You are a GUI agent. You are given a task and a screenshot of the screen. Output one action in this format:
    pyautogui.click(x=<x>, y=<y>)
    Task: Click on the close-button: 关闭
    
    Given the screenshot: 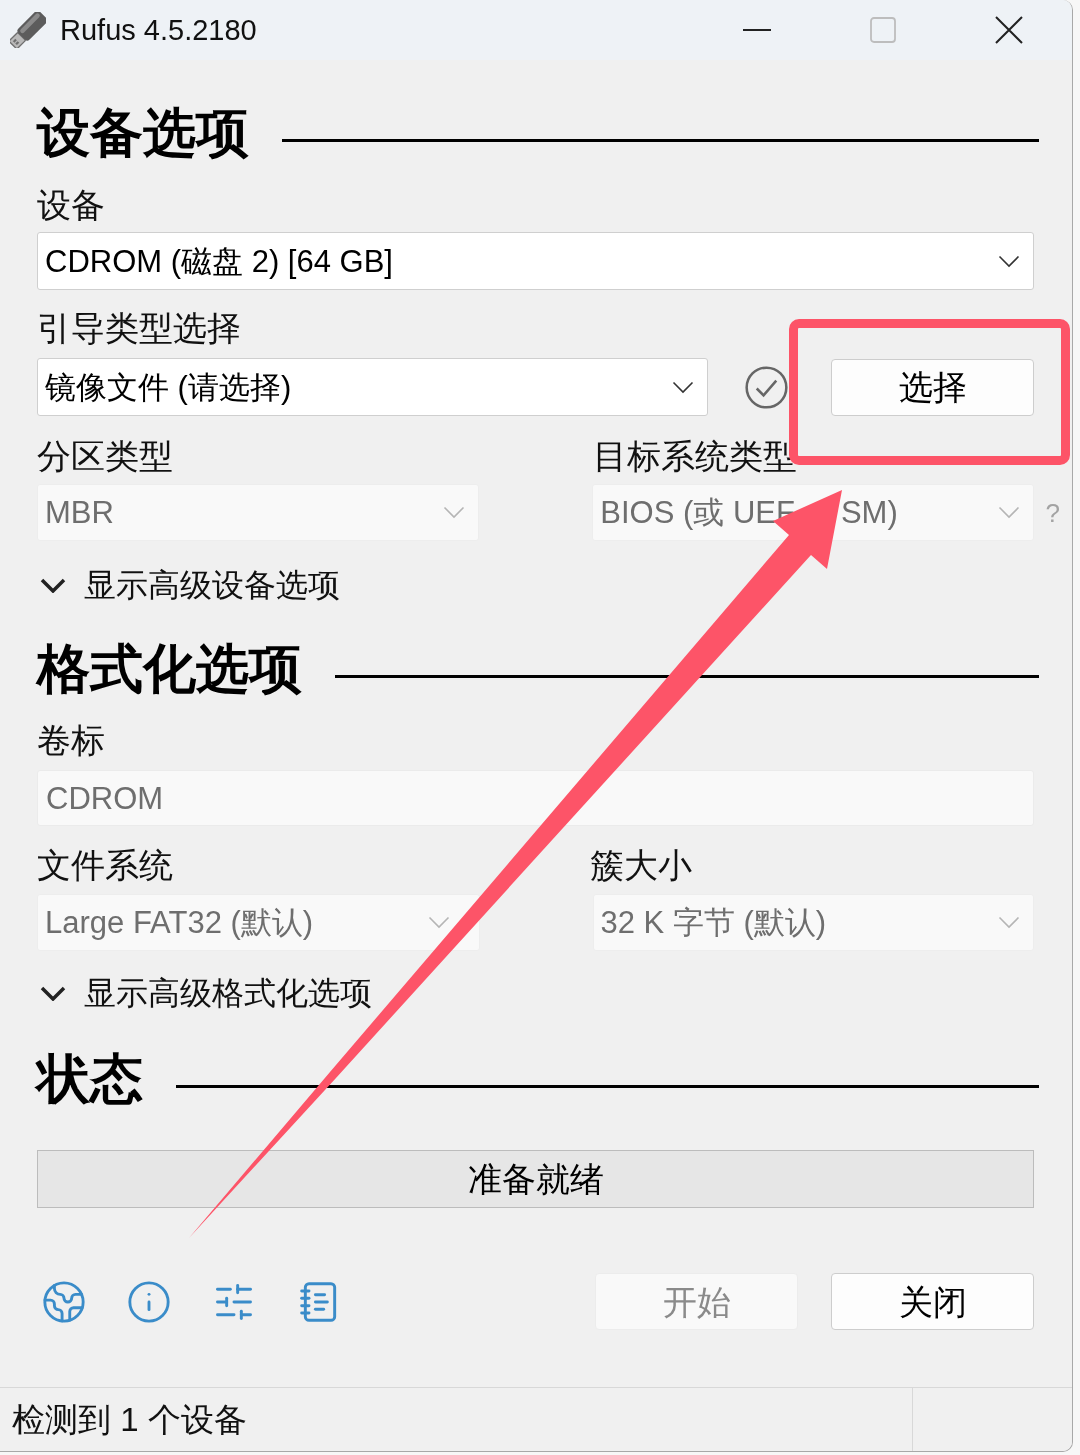 What is the action you would take?
    pyautogui.click(x=932, y=1301)
    